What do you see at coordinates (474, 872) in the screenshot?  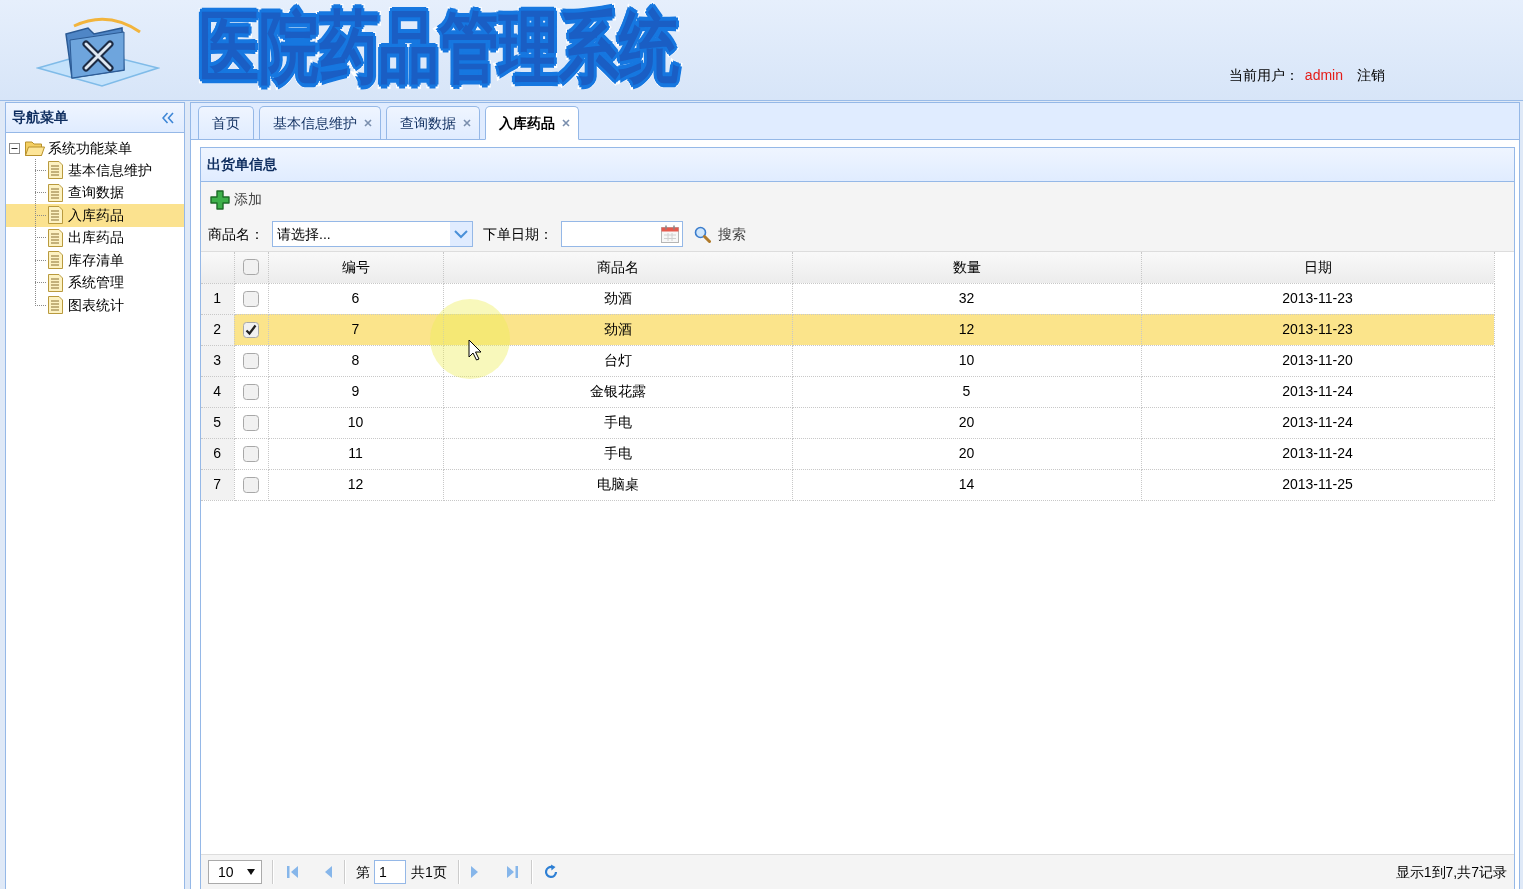 I see `next-page-icon` at bounding box center [474, 872].